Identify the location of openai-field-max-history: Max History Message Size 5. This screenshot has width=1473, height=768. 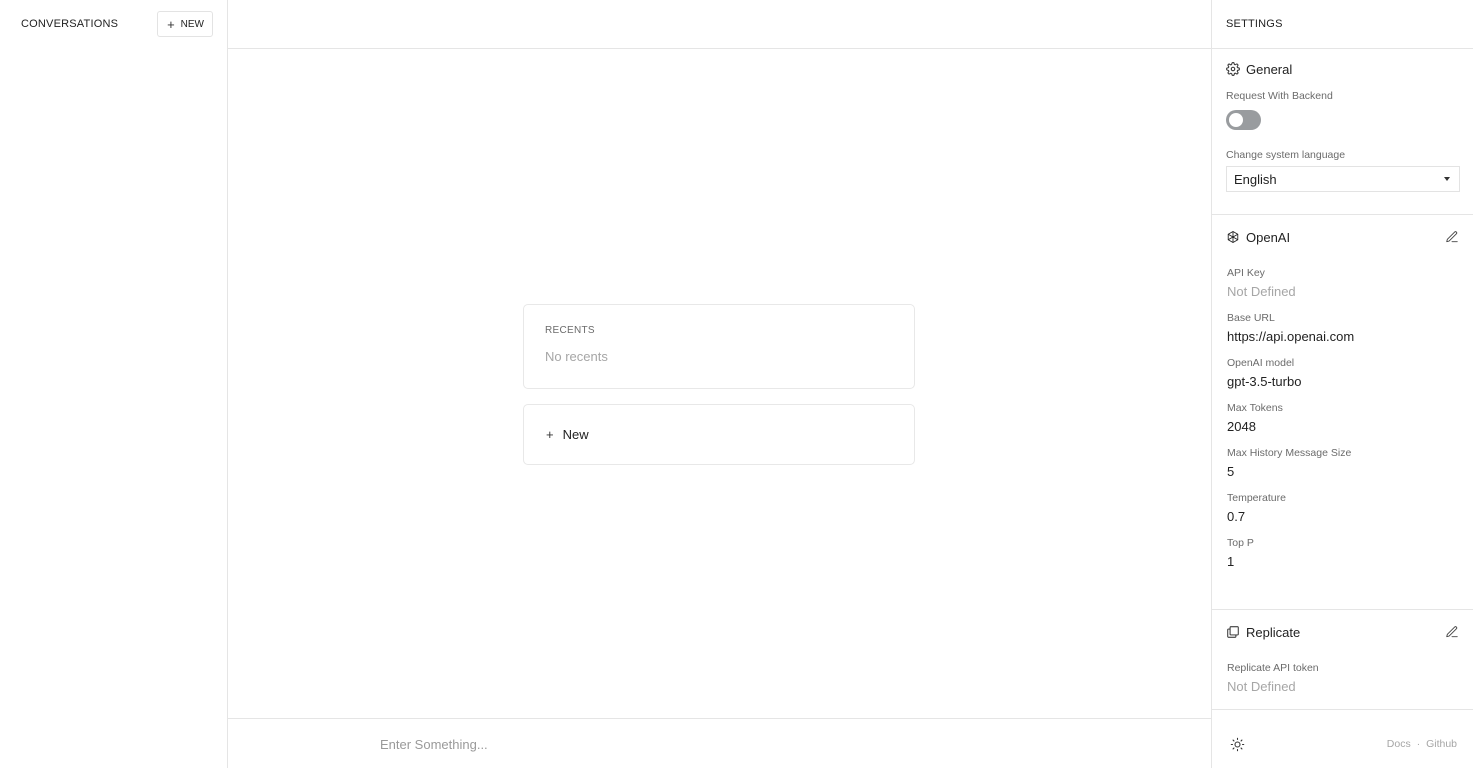
(1342, 463).